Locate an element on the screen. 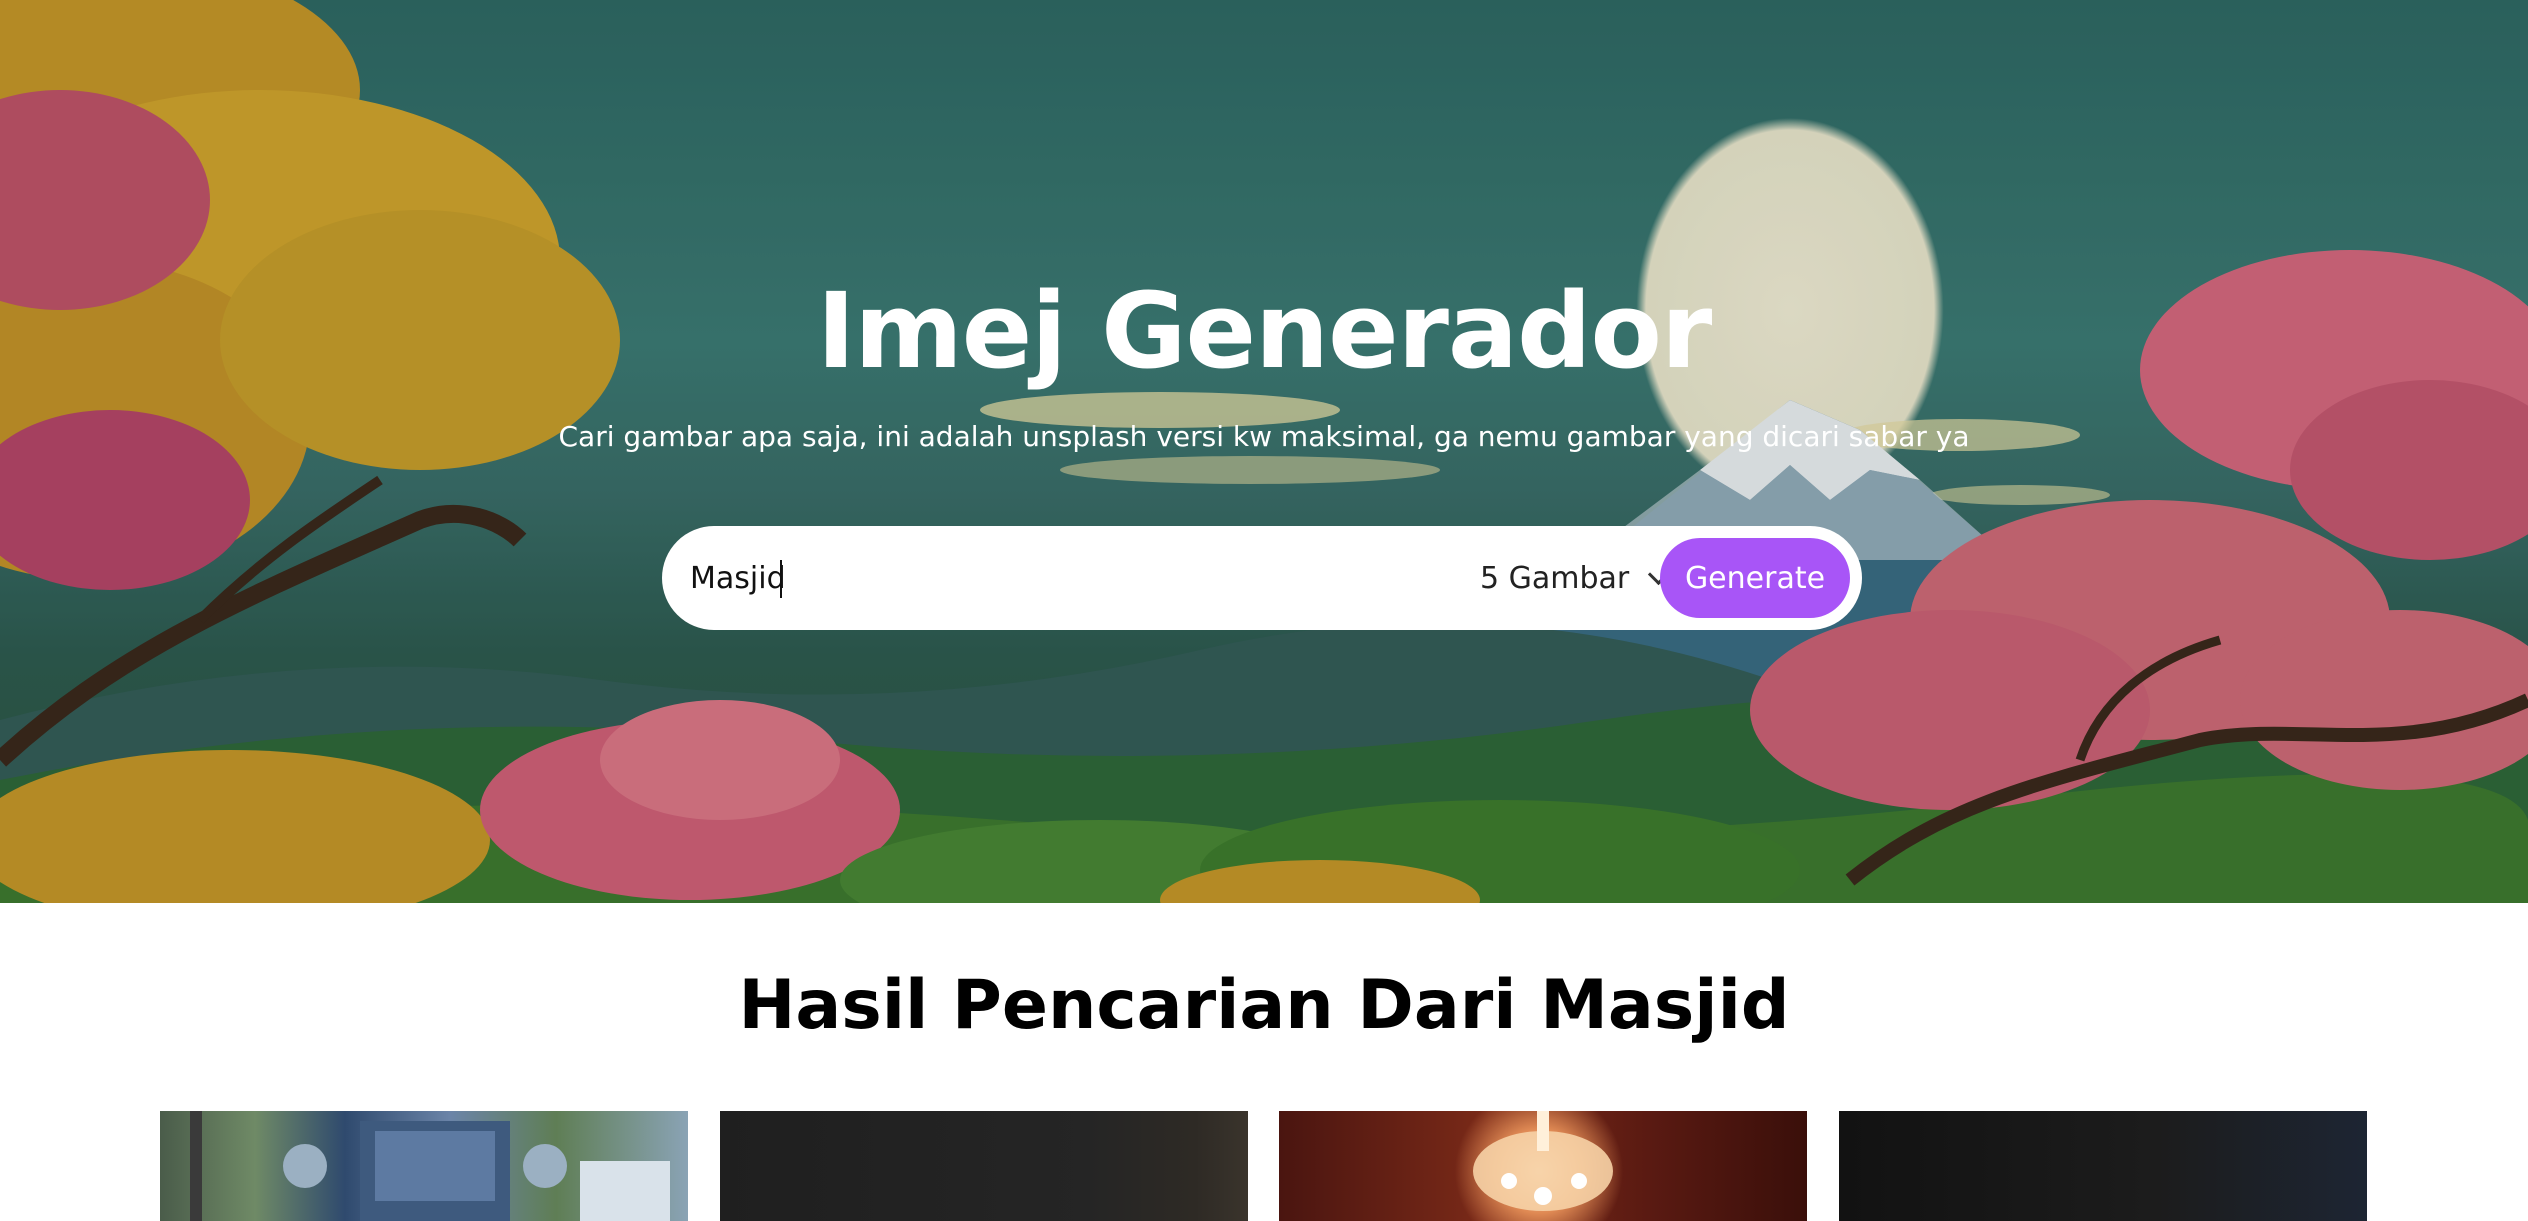  result-image-mosque-aerial is located at coordinates (424, 1166).